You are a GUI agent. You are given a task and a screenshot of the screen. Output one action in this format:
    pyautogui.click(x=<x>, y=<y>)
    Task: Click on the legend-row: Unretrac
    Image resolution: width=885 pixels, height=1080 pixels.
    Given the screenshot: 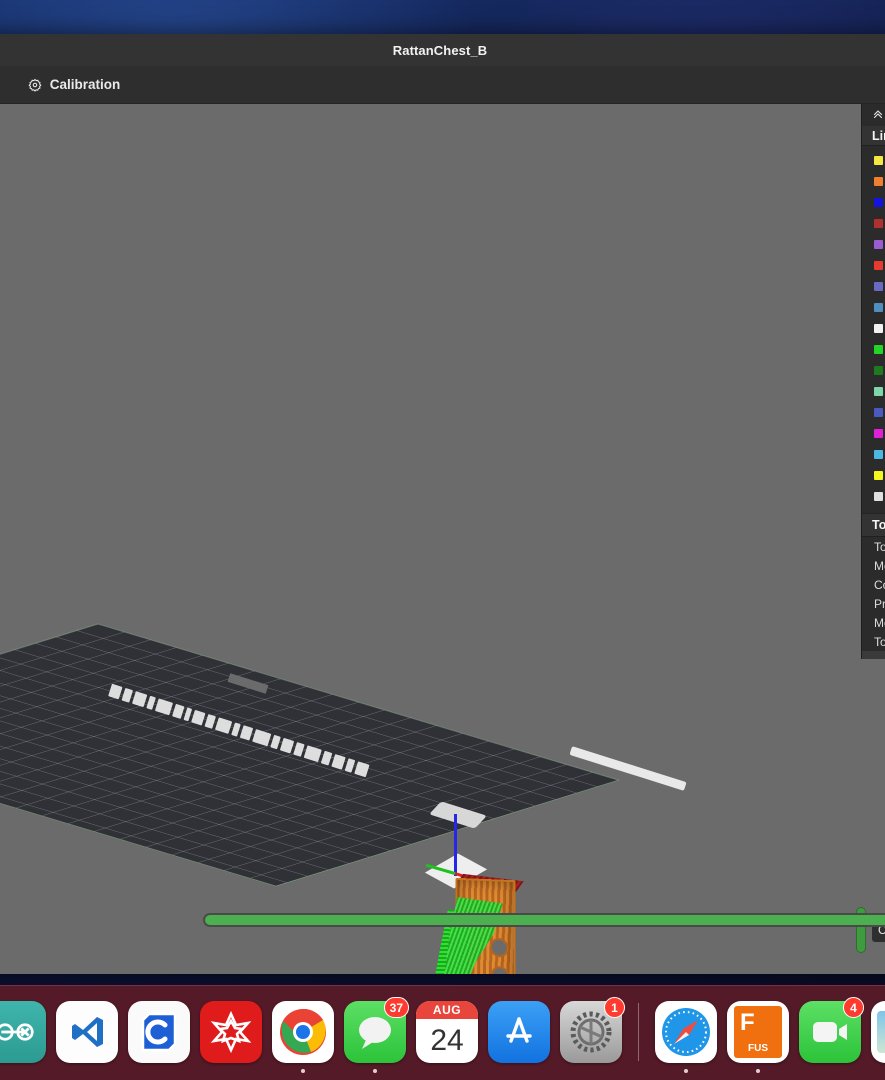 What is the action you would take?
    pyautogui.click(x=873, y=454)
    